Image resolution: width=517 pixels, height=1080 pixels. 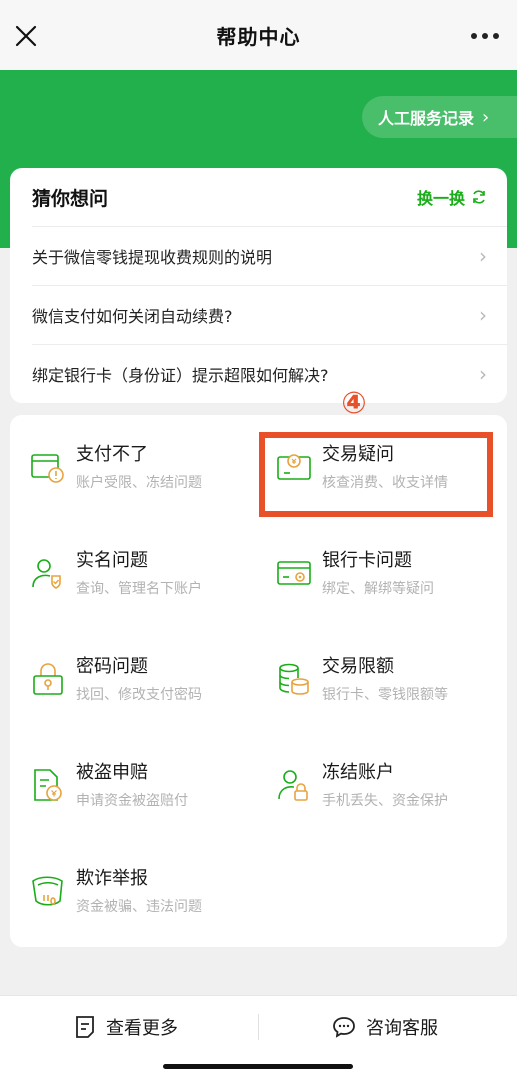 I want to click on category-real-name: 实名问题 查询、管理名下账户, so click(x=145, y=581).